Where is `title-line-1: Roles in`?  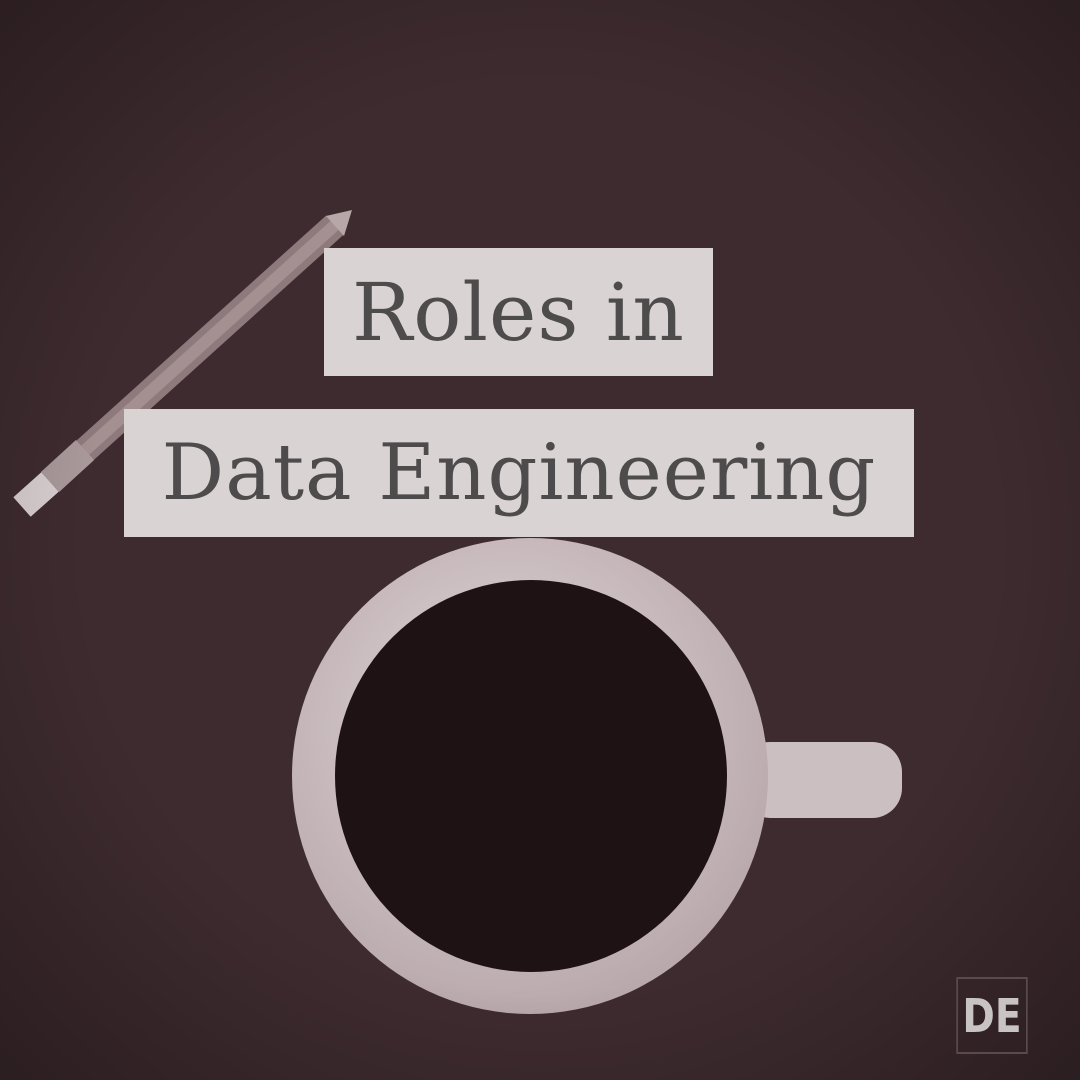 title-line-1: Roles in is located at coordinates (518, 312).